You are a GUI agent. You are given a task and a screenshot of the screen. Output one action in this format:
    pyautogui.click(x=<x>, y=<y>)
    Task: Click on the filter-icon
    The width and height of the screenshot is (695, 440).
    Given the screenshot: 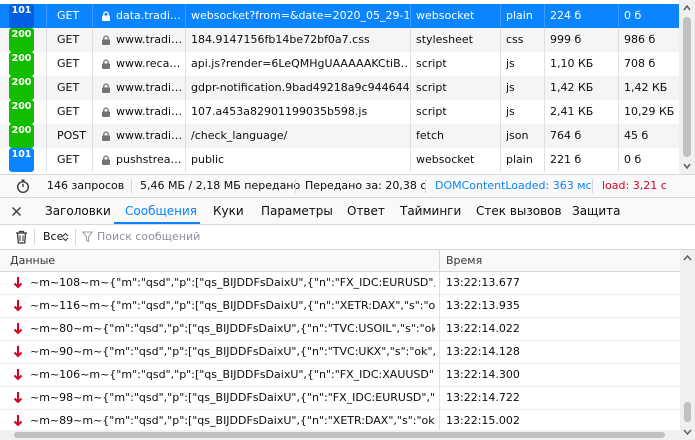 What is the action you would take?
    pyautogui.click(x=87, y=237)
    